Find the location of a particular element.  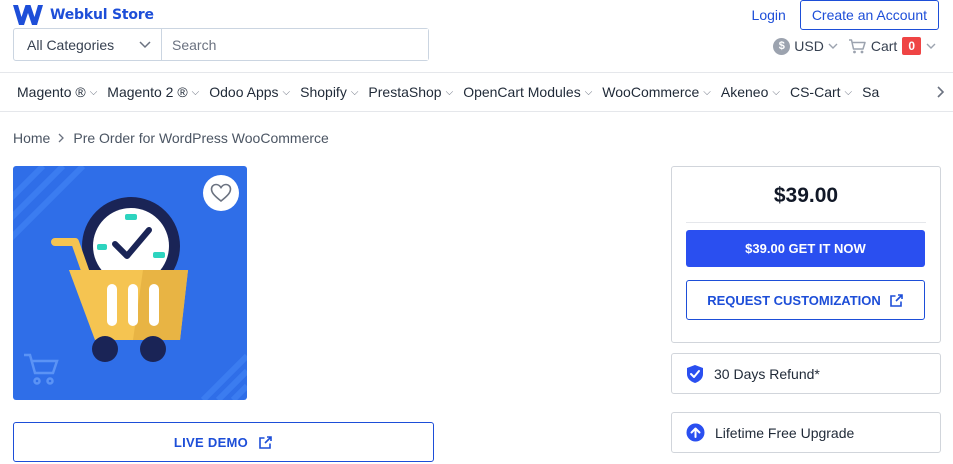

breadcrumb: Home Pre Order for WordPress WooCommerce is located at coordinates (171, 138).